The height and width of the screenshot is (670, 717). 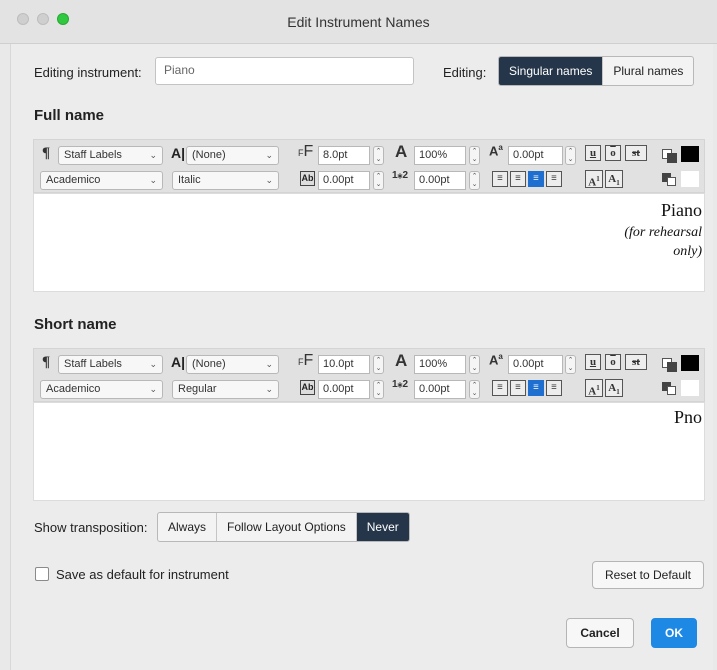 What do you see at coordinates (142, 574) in the screenshot?
I see `save-default-label: Save as default for instrument` at bounding box center [142, 574].